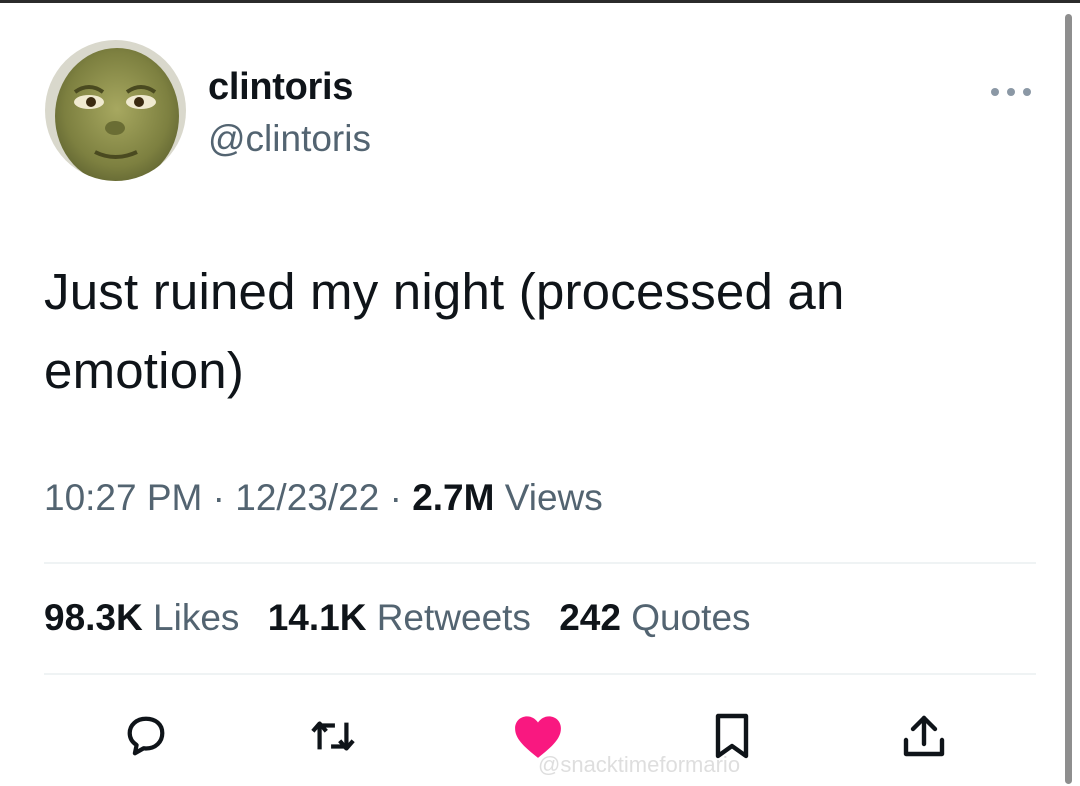 This screenshot has height=786, width=1080. Describe the element at coordinates (307, 497) in the screenshot. I see `tweet-date: 12/23/22` at that location.